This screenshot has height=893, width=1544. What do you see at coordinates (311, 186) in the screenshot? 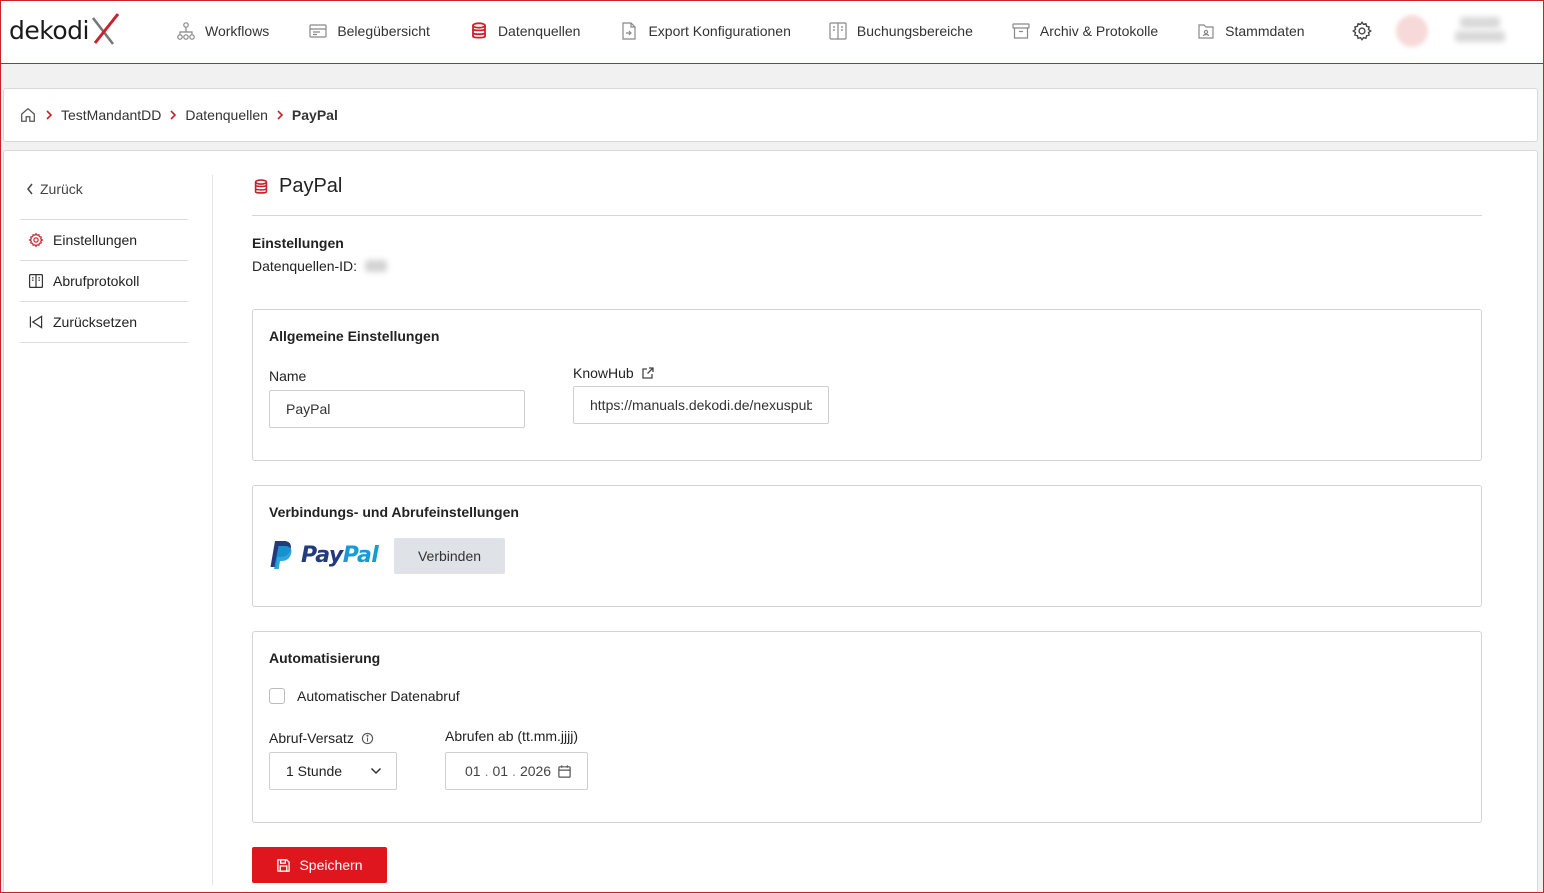
I see `page-title-text: PayPal` at bounding box center [311, 186].